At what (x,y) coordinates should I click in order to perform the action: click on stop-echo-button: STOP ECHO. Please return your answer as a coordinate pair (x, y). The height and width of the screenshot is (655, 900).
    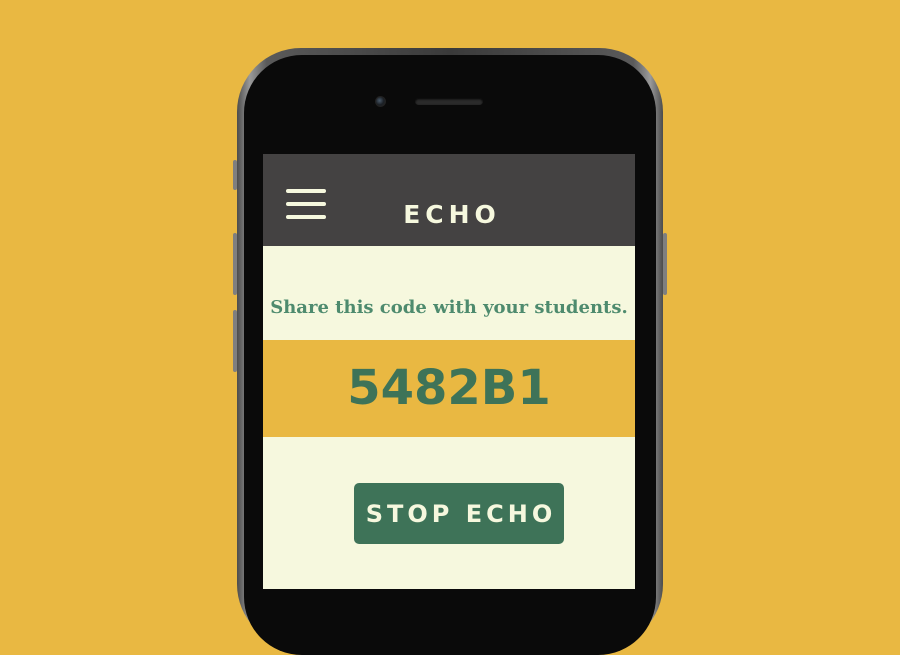
    Looking at the image, I should click on (459, 513).